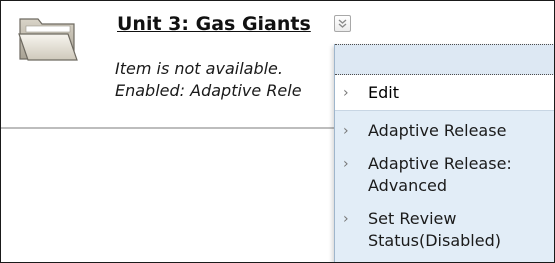 This screenshot has height=263, width=555. What do you see at coordinates (214, 24) in the screenshot?
I see `item-title-link: Unit 3: Gas Giants` at bounding box center [214, 24].